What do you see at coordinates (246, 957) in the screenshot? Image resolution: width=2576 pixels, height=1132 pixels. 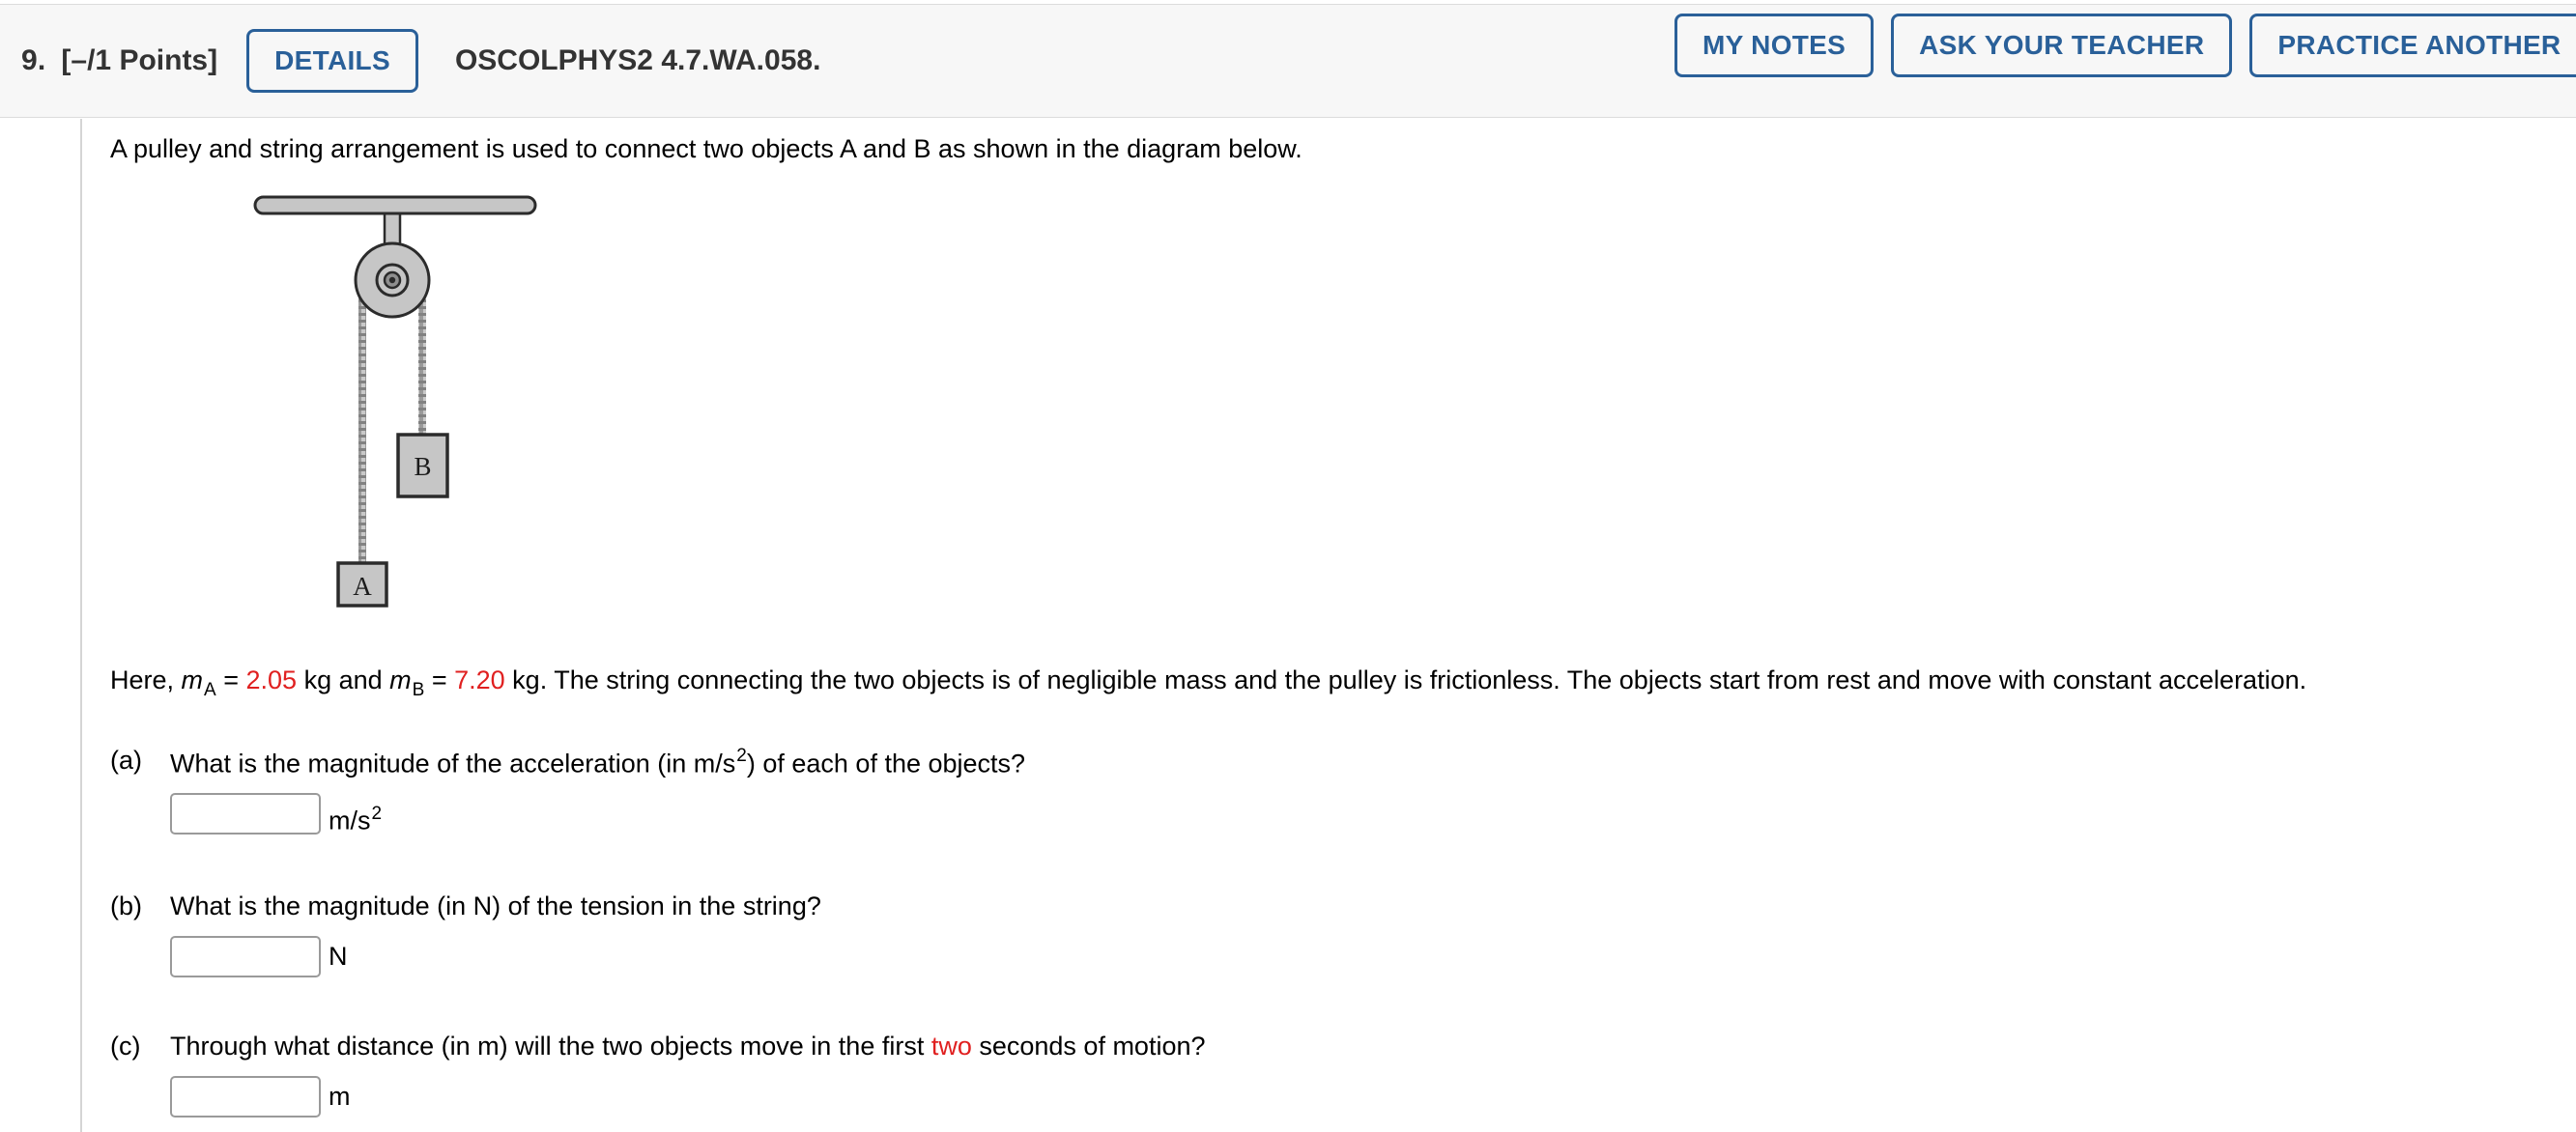 I see `part-b-answer-input` at bounding box center [246, 957].